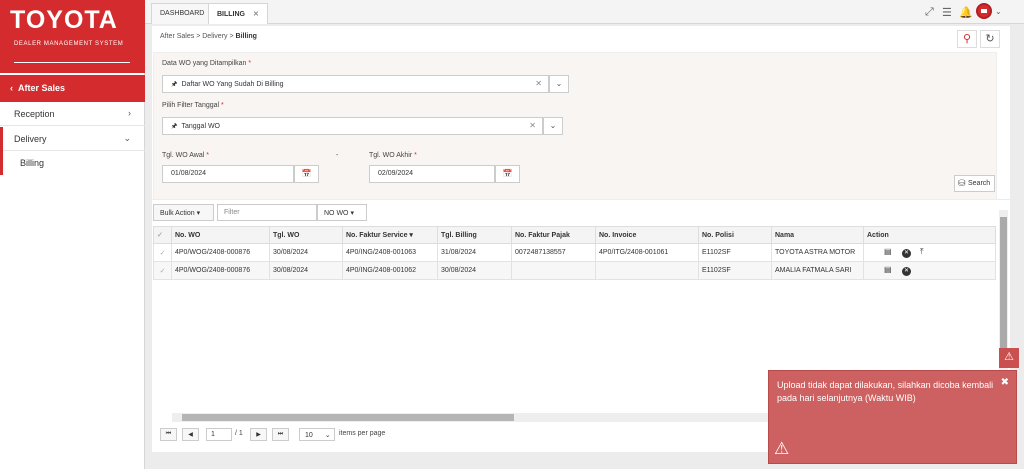 This screenshot has width=1024, height=469. Describe the element at coordinates (239, 433) in the screenshot. I see `page-count: / 1` at that location.